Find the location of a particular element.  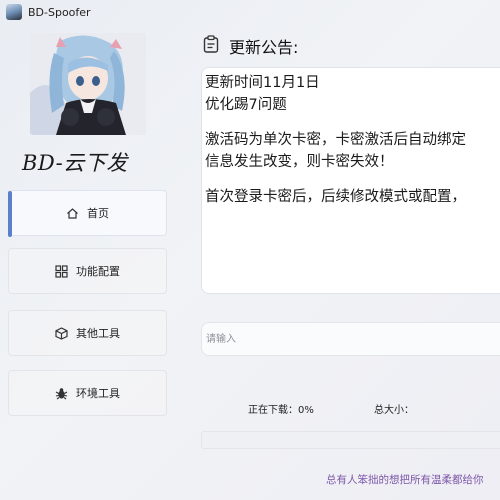

notice-line: 激活码为单次卡密，卡密激活后自动绑定 is located at coordinates (335, 140).